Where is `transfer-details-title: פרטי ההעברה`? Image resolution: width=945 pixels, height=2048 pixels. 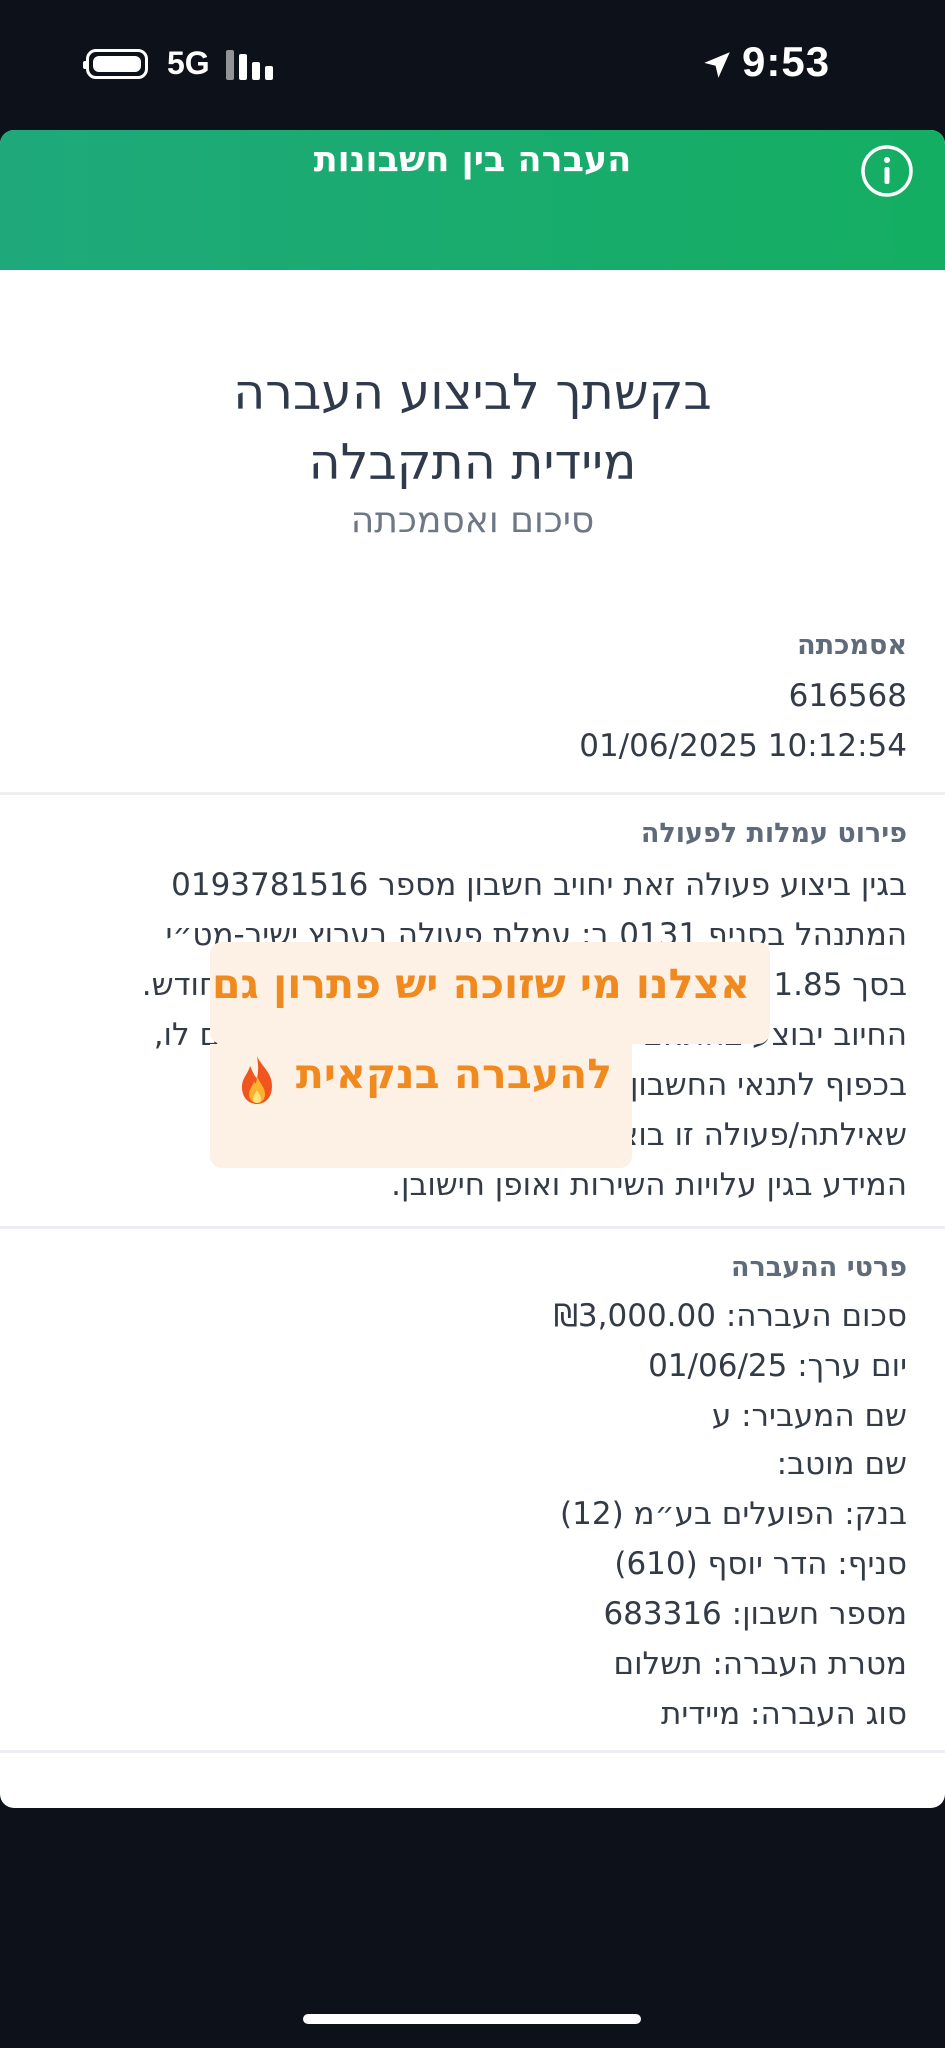
transfer-details-title: פרטי ההעברה is located at coordinates (818, 1267).